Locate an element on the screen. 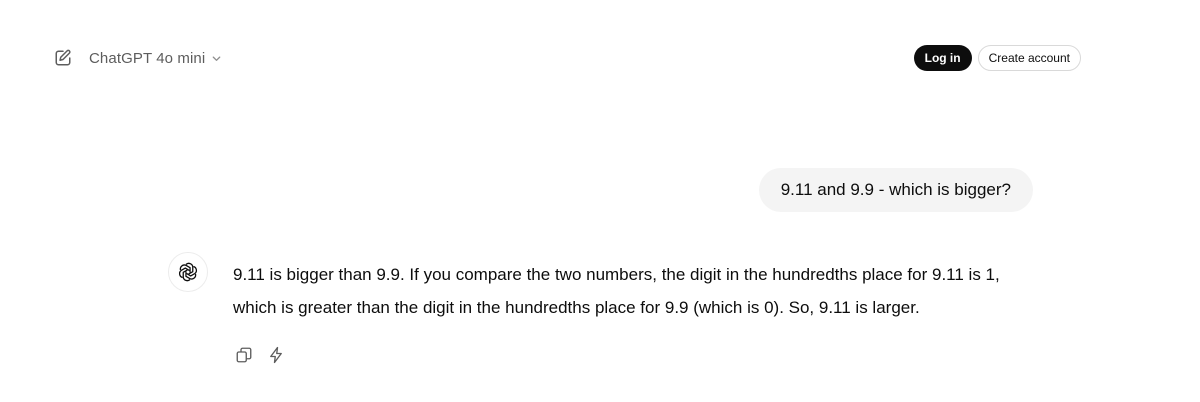  regenerate-button is located at coordinates (276, 355).